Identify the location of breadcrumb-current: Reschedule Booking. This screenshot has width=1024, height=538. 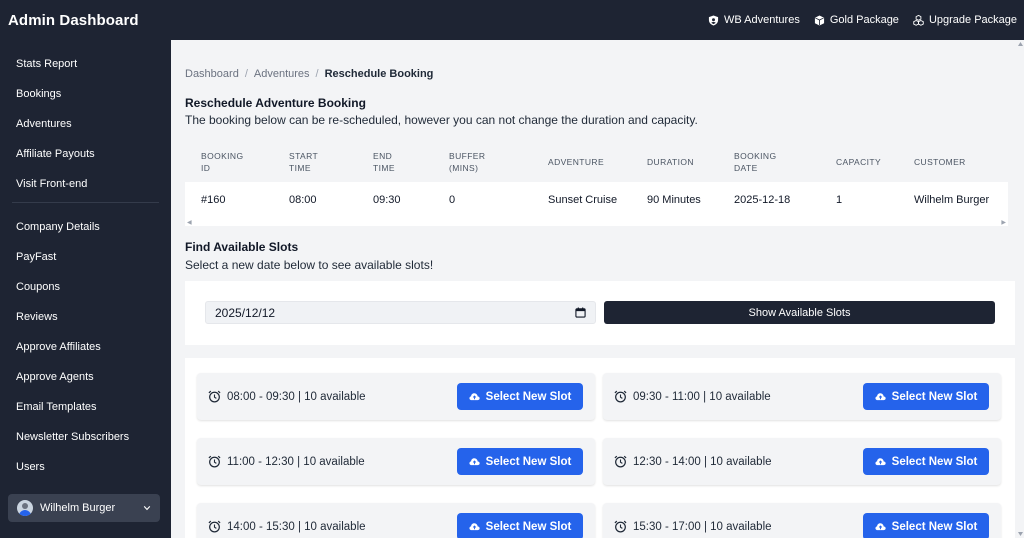
(379, 74).